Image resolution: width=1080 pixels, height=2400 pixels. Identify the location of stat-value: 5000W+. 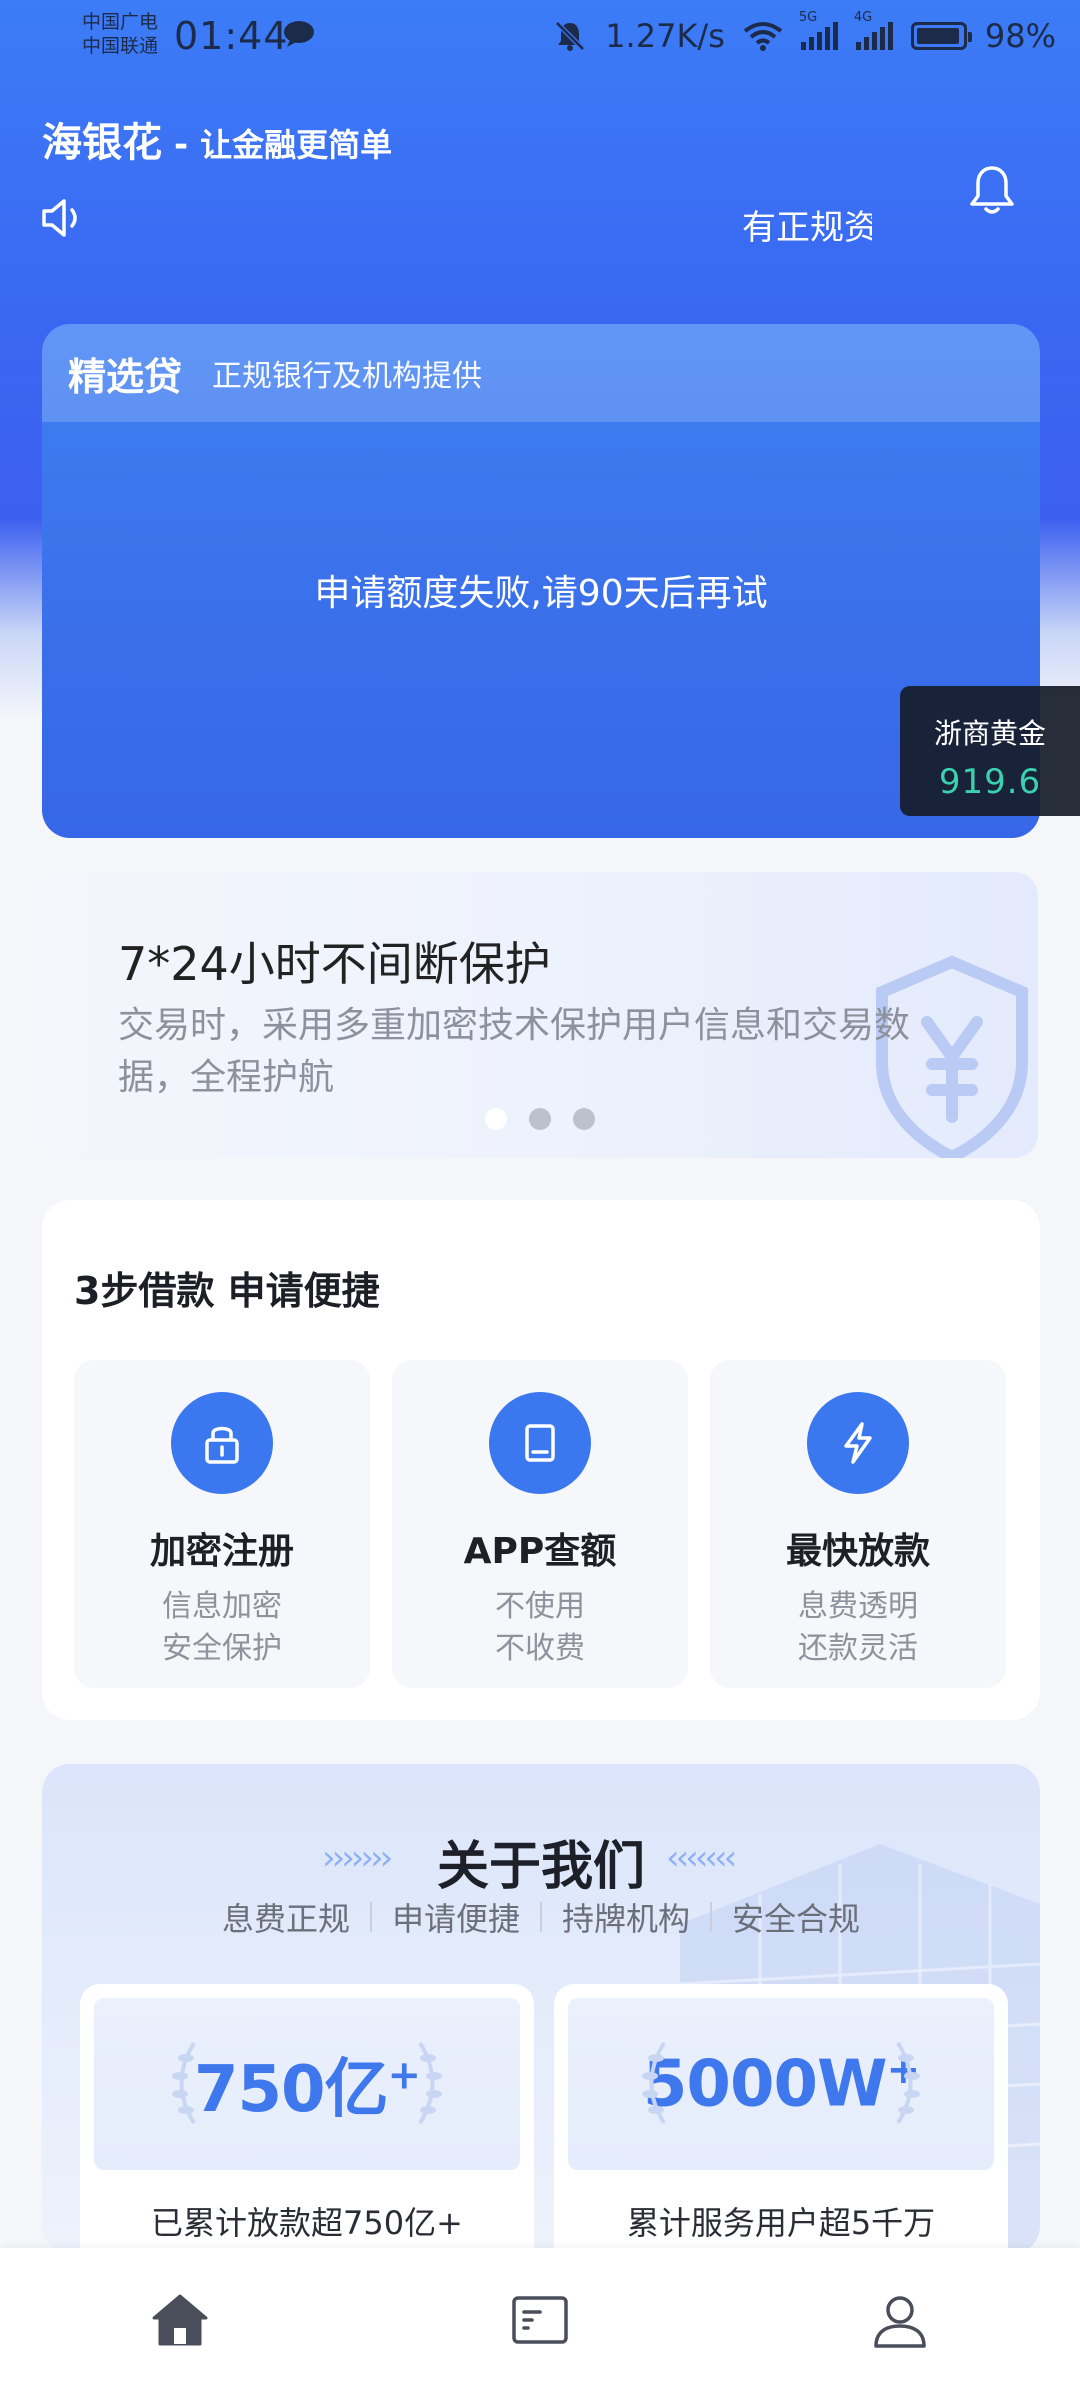
(781, 2084).